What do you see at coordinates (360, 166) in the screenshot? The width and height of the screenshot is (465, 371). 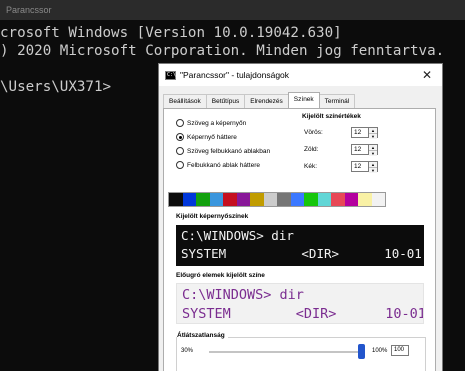 I see `blue-input: 12` at bounding box center [360, 166].